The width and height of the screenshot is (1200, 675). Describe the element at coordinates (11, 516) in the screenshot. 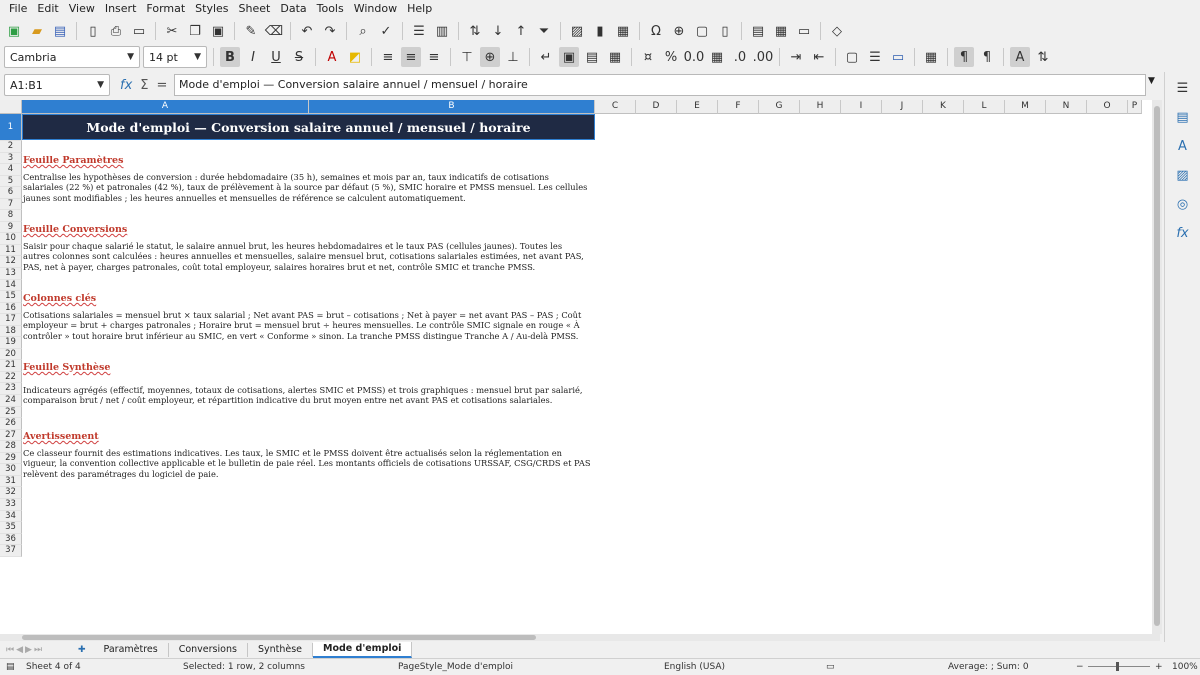

I see `row-header-34: 34` at that location.